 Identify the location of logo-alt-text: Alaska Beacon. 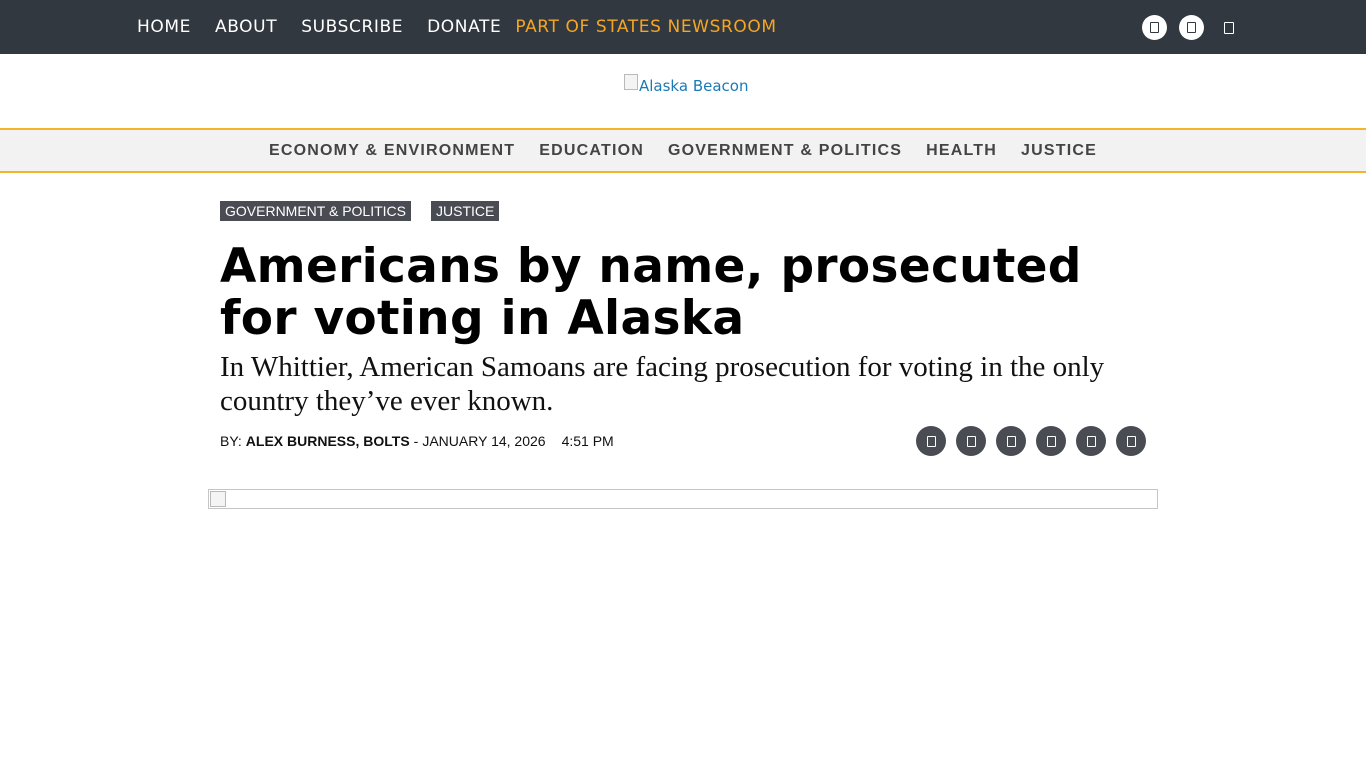
(693, 86).